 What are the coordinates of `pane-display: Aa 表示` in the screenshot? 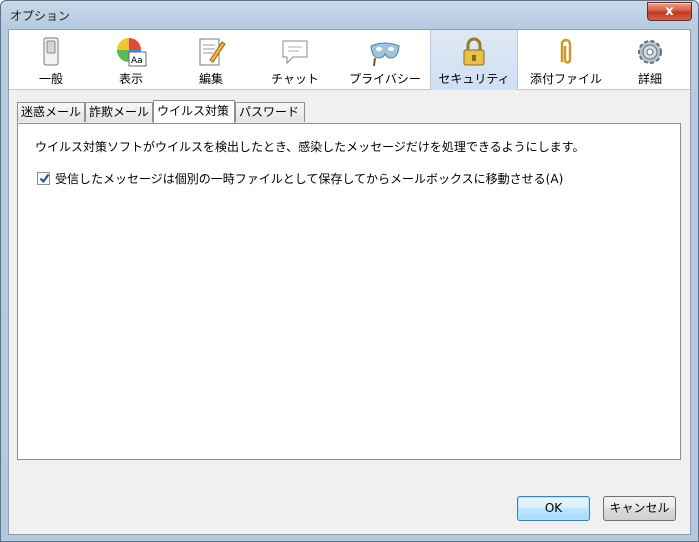 It's located at (131, 60).